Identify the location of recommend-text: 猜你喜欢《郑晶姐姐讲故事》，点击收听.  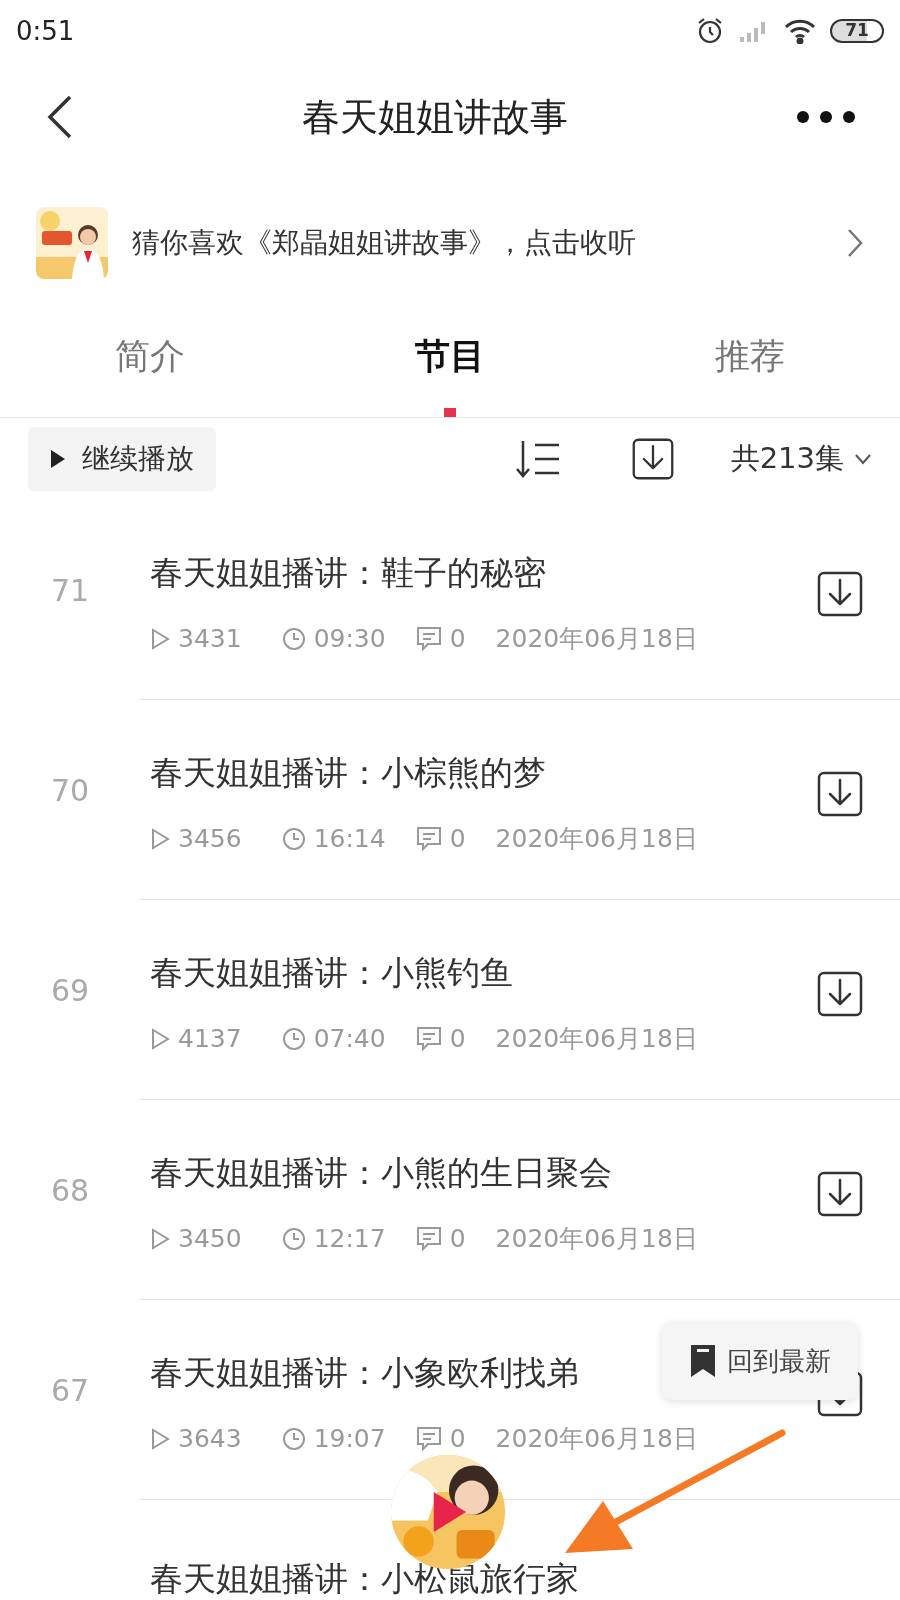
(477, 243).